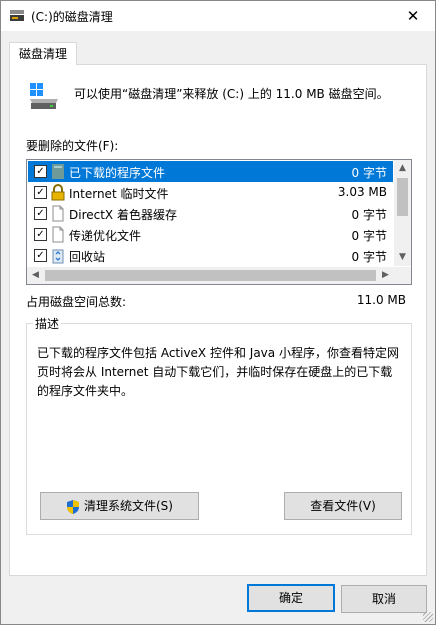 Image resolution: width=436 pixels, height=625 pixels. Describe the element at coordinates (58, 256) in the screenshot. I see `recycle-bin-icon` at that location.